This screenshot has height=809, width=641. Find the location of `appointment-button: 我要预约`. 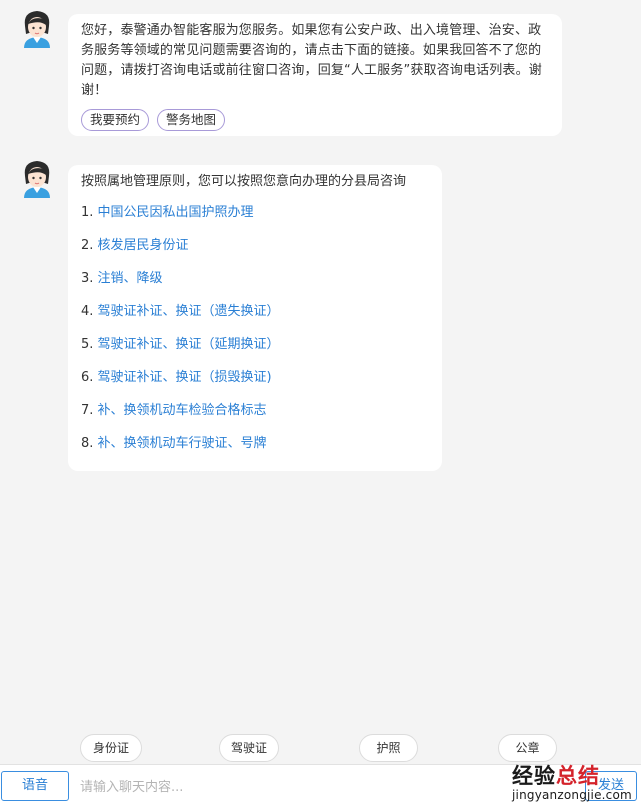

appointment-button: 我要预约 is located at coordinates (115, 120).